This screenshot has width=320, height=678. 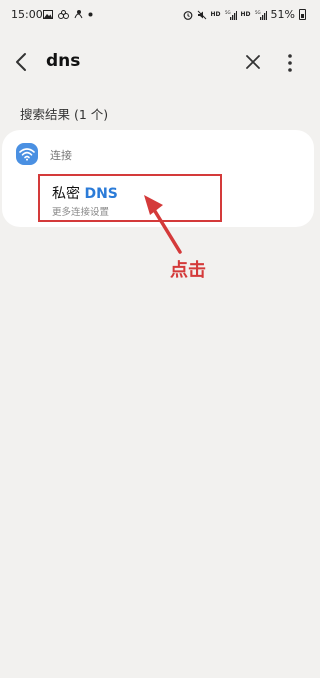 What do you see at coordinates (27, 154) in the screenshot?
I see `wifi-icon` at bounding box center [27, 154].